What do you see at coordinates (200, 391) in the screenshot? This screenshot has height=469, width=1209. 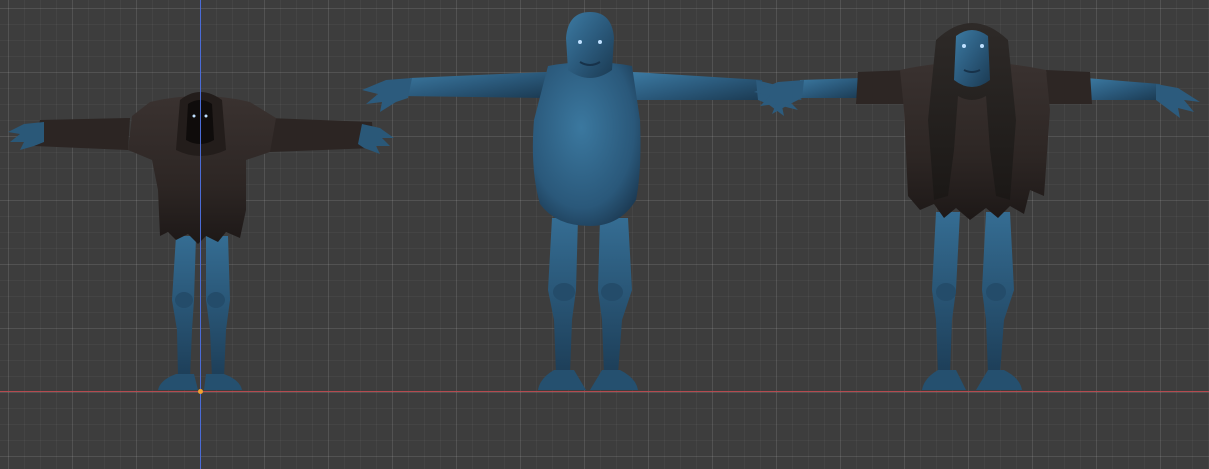 I see `origin-point` at bounding box center [200, 391].